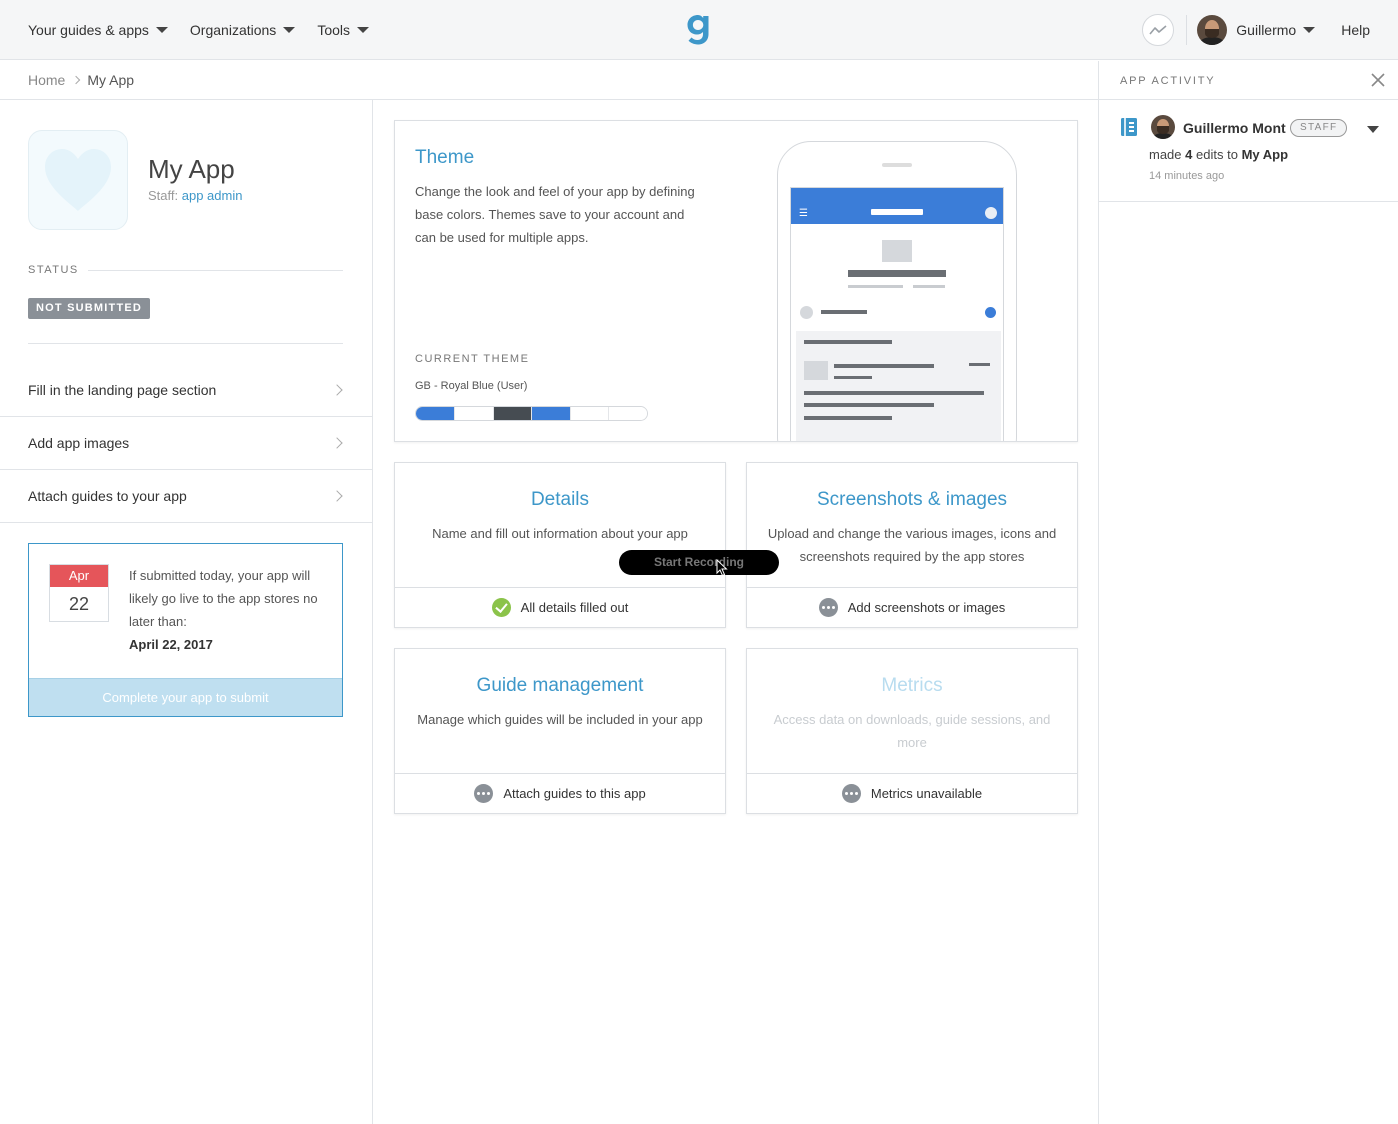 This screenshot has width=1398, height=1124. I want to click on phone-speaker, so click(897, 165).